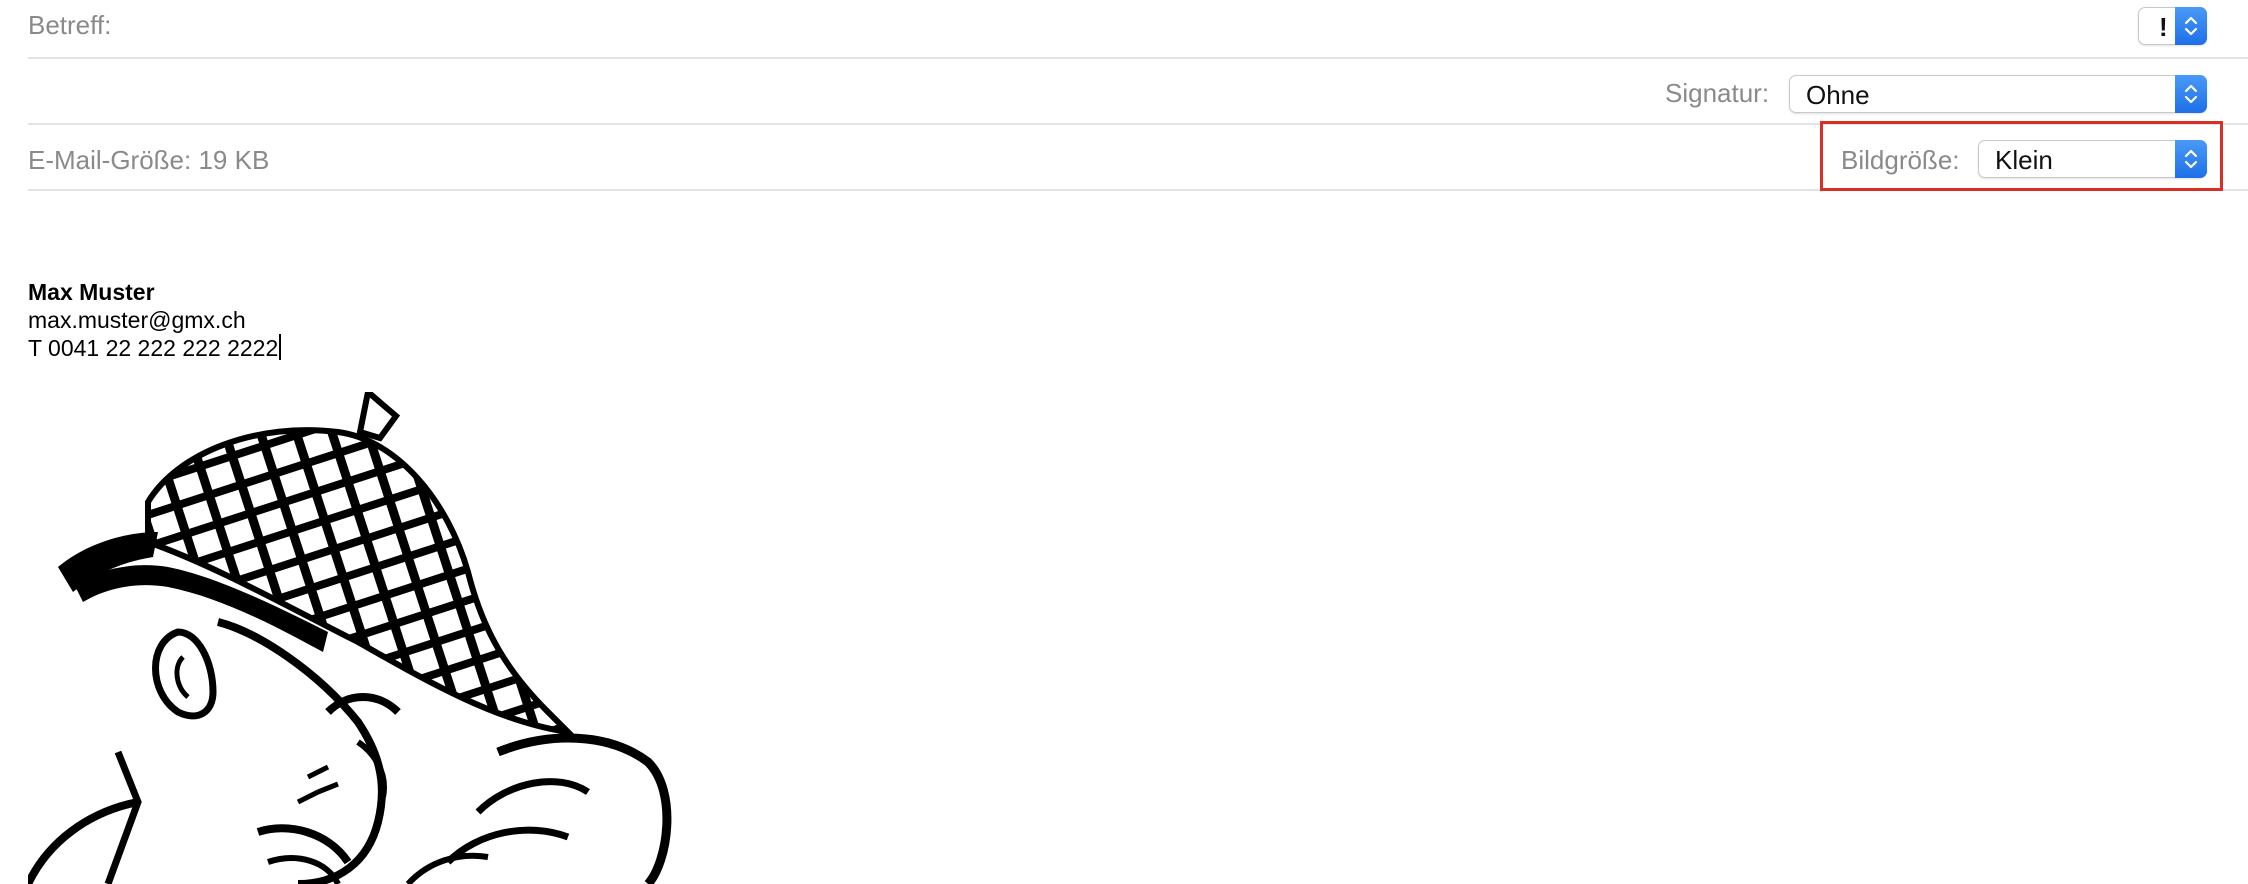  What do you see at coordinates (149, 160) in the screenshot?
I see `message-size-label: E-Mail-Größe: 19 KB` at bounding box center [149, 160].